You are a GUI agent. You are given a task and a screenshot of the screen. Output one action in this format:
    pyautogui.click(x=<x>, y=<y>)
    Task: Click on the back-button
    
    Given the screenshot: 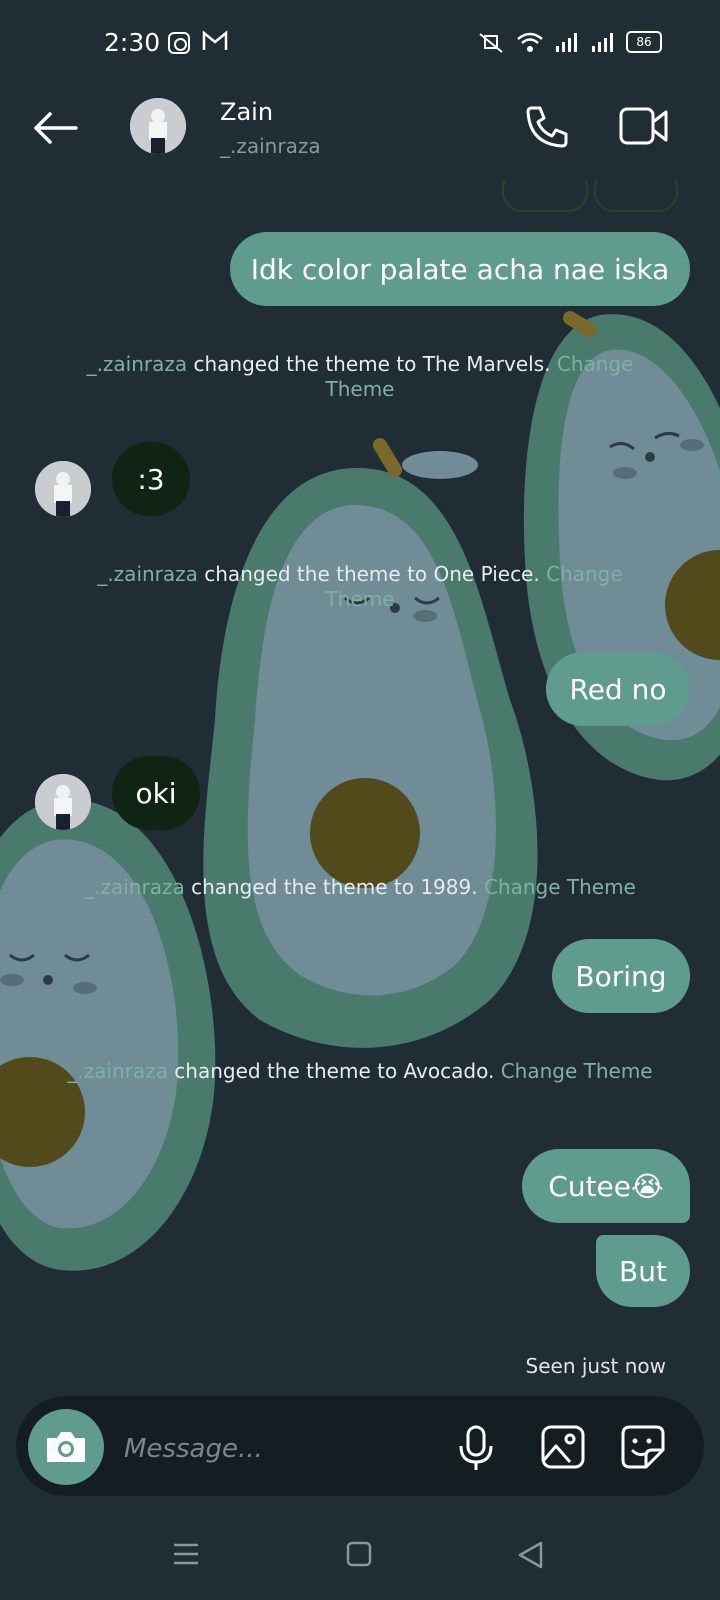 What is the action you would take?
    pyautogui.click(x=55, y=128)
    